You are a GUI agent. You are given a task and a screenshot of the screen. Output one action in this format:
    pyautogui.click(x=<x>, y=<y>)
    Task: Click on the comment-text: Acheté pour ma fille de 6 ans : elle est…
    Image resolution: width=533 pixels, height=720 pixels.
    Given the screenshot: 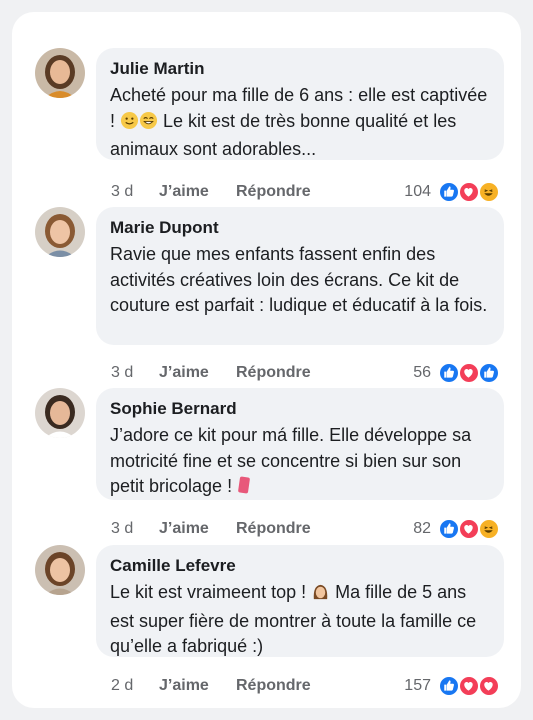 What is the action you would take?
    pyautogui.click(x=300, y=123)
    